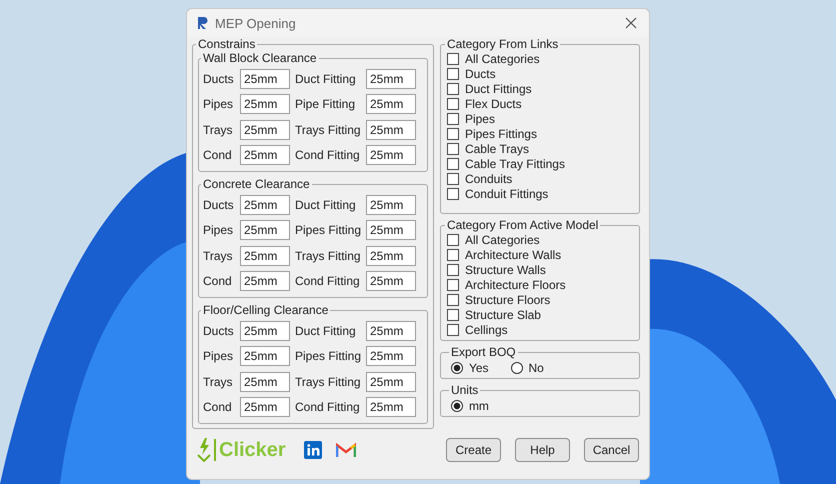 This screenshot has width=836, height=484. I want to click on dialog-button: Help, so click(542, 450).